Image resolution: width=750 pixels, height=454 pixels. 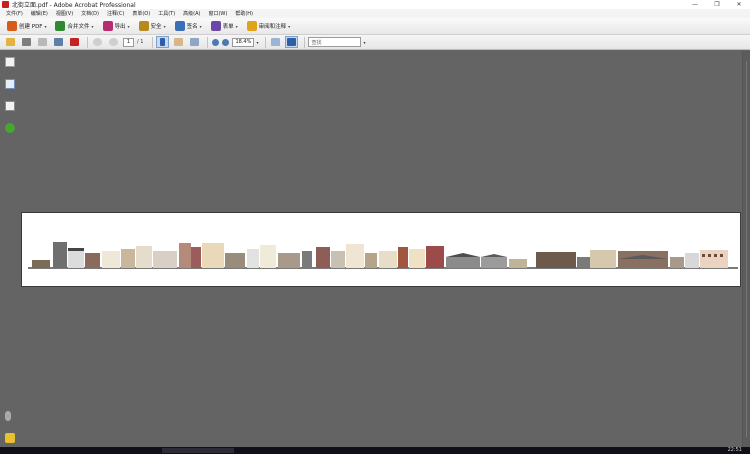 I want to click on os-taskbar: 22:51, so click(x=375, y=450).